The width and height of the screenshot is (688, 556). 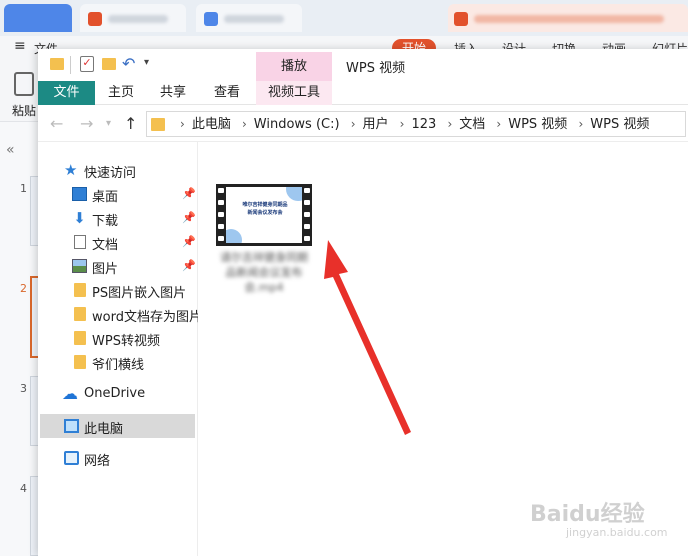 What do you see at coordinates (617, 532) in the screenshot?
I see `watermark-url: jingyan.baidu.com` at bounding box center [617, 532].